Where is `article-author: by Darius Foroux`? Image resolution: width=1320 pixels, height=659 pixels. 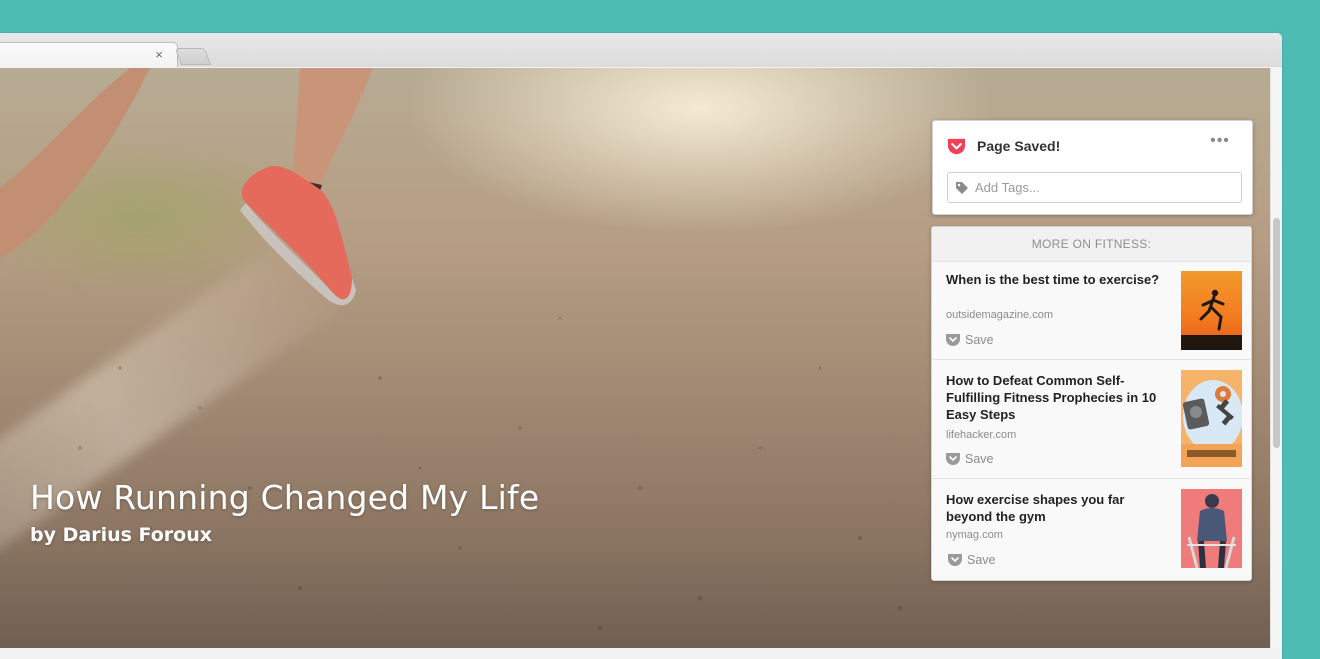 article-author: by Darius Foroux is located at coordinates (121, 535).